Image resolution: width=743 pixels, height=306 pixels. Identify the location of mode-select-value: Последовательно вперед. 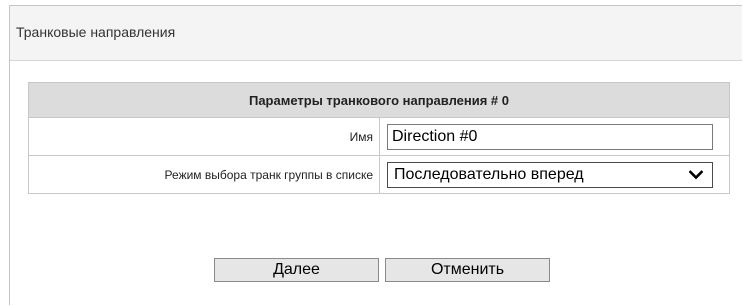
(489, 174).